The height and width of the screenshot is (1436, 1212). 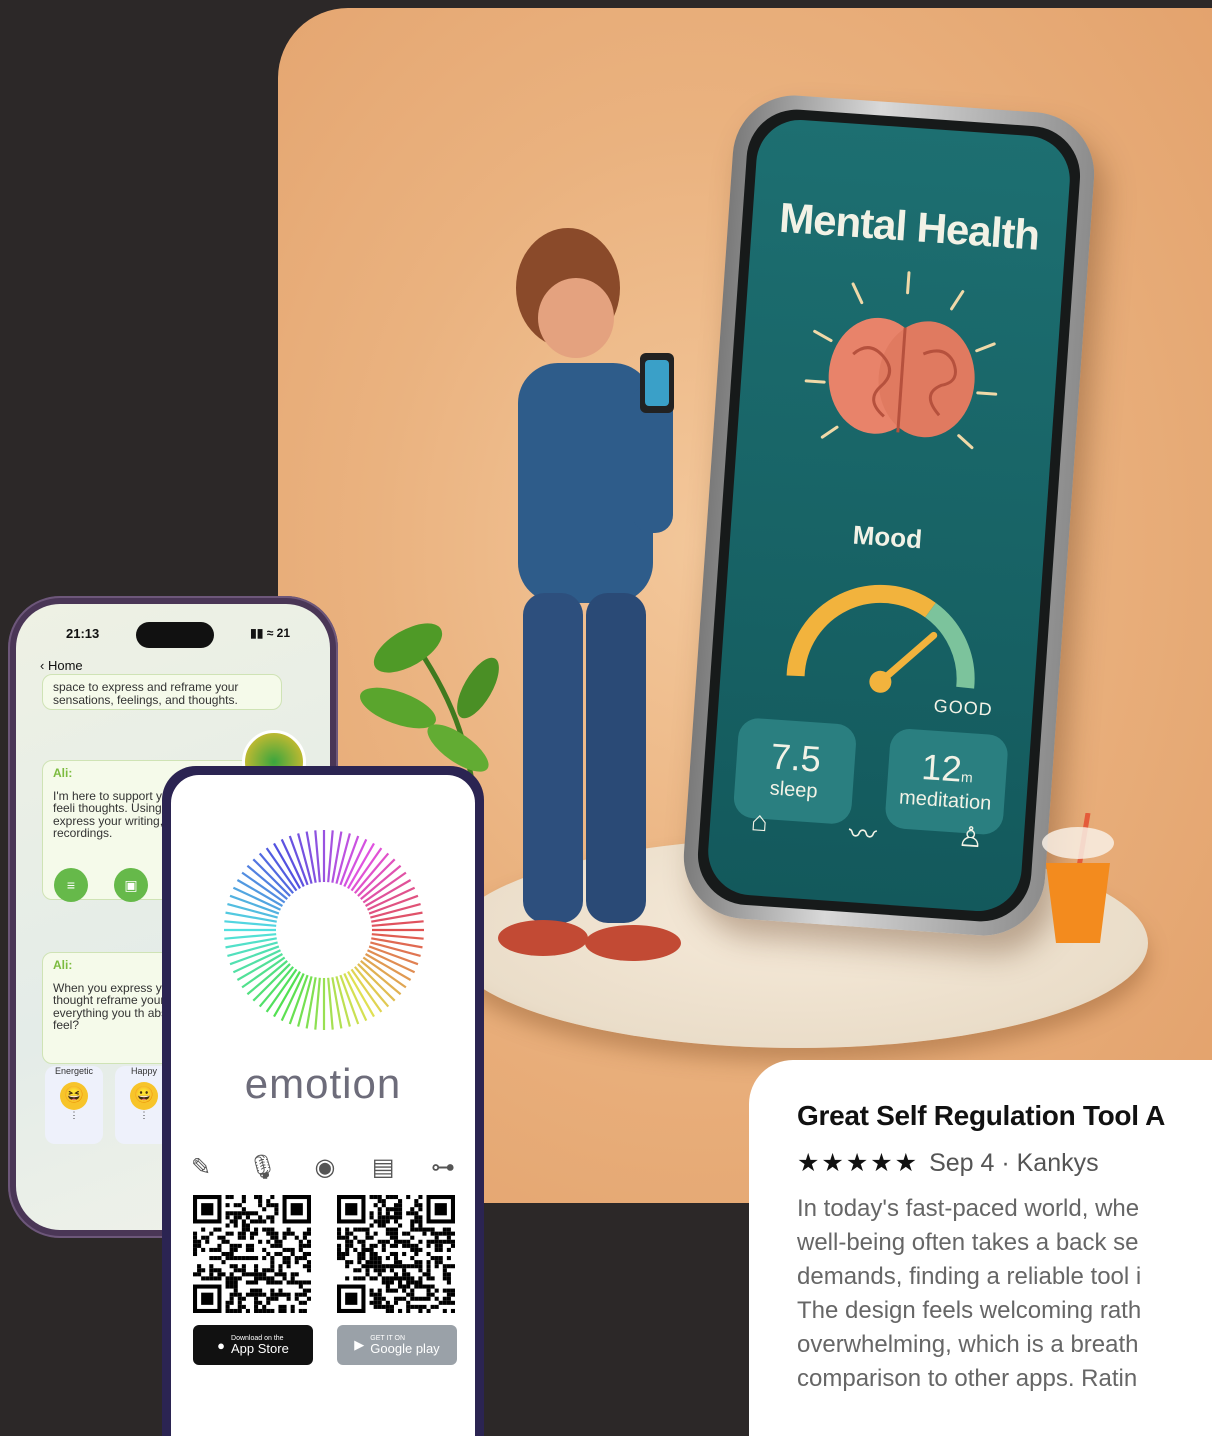 What do you see at coordinates (65, 665) in the screenshot?
I see `back-label: Home` at bounding box center [65, 665].